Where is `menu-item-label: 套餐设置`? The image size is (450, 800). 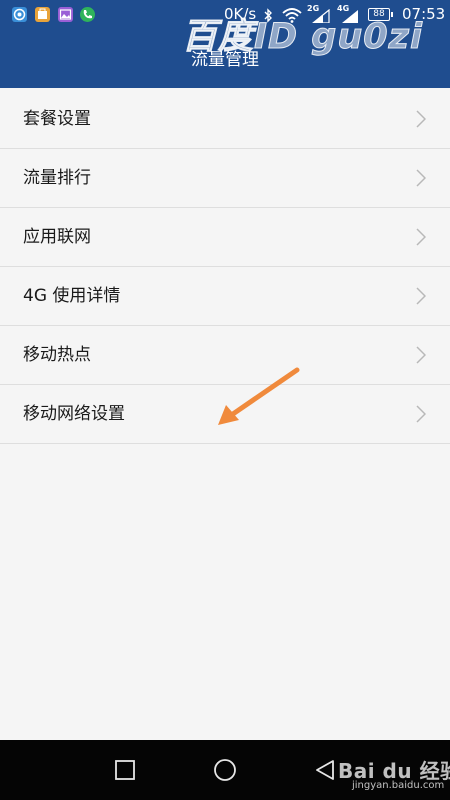
menu-item-label: 套餐设置 is located at coordinates (57, 119).